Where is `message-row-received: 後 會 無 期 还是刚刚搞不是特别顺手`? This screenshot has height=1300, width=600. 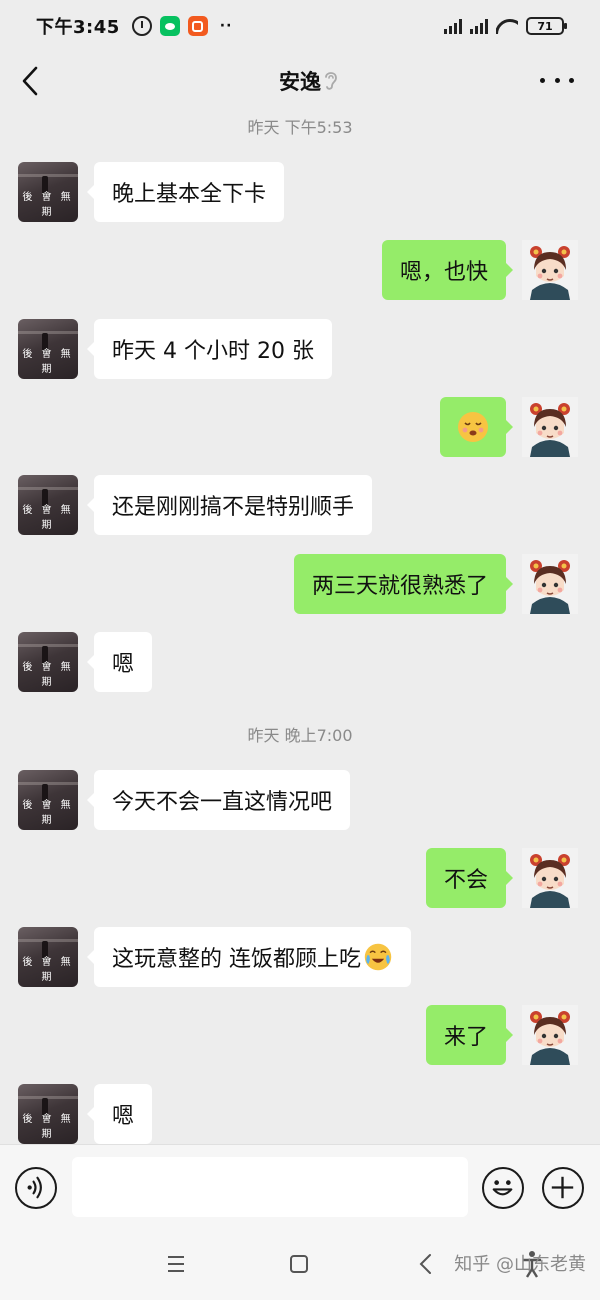
message-row-received: 後 會 無 期 还是刚刚搞不是特别顺手 is located at coordinates (300, 506).